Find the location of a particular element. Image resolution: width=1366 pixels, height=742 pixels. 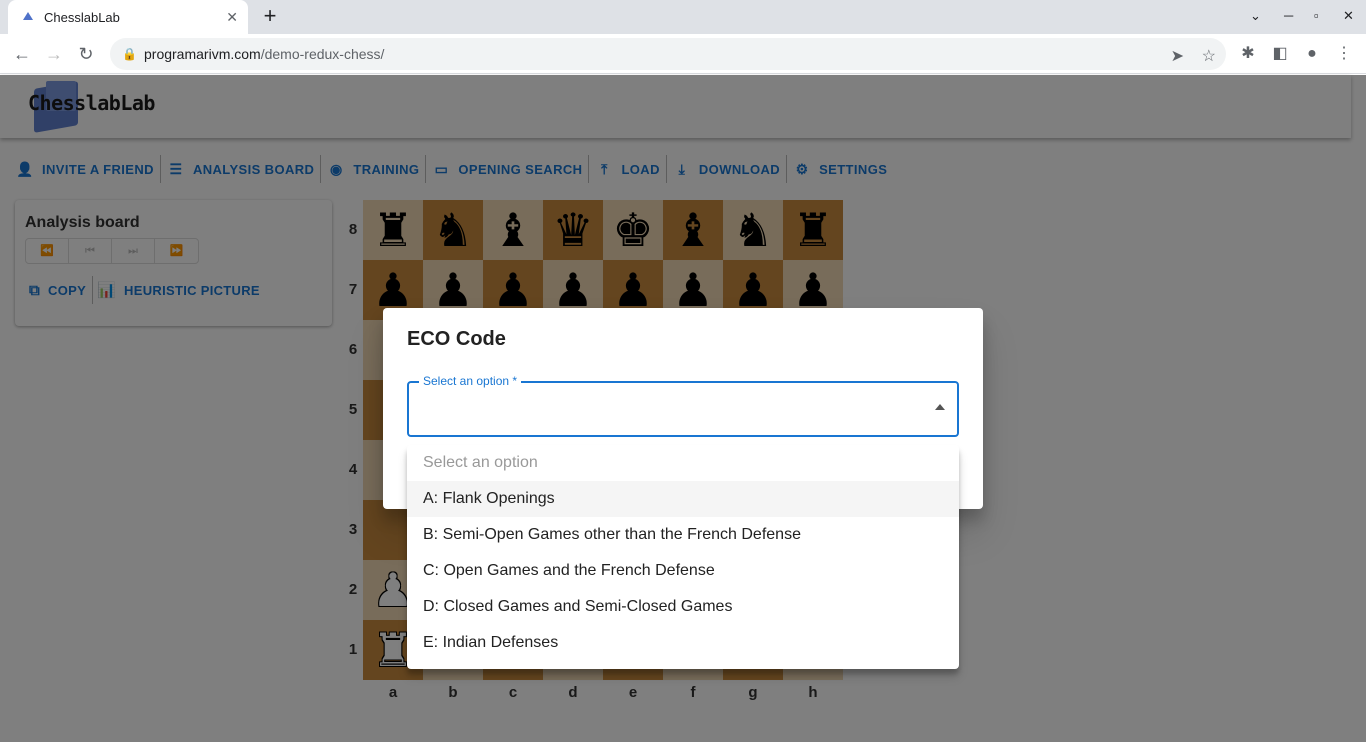

new-tab-button: + is located at coordinates (270, 17).